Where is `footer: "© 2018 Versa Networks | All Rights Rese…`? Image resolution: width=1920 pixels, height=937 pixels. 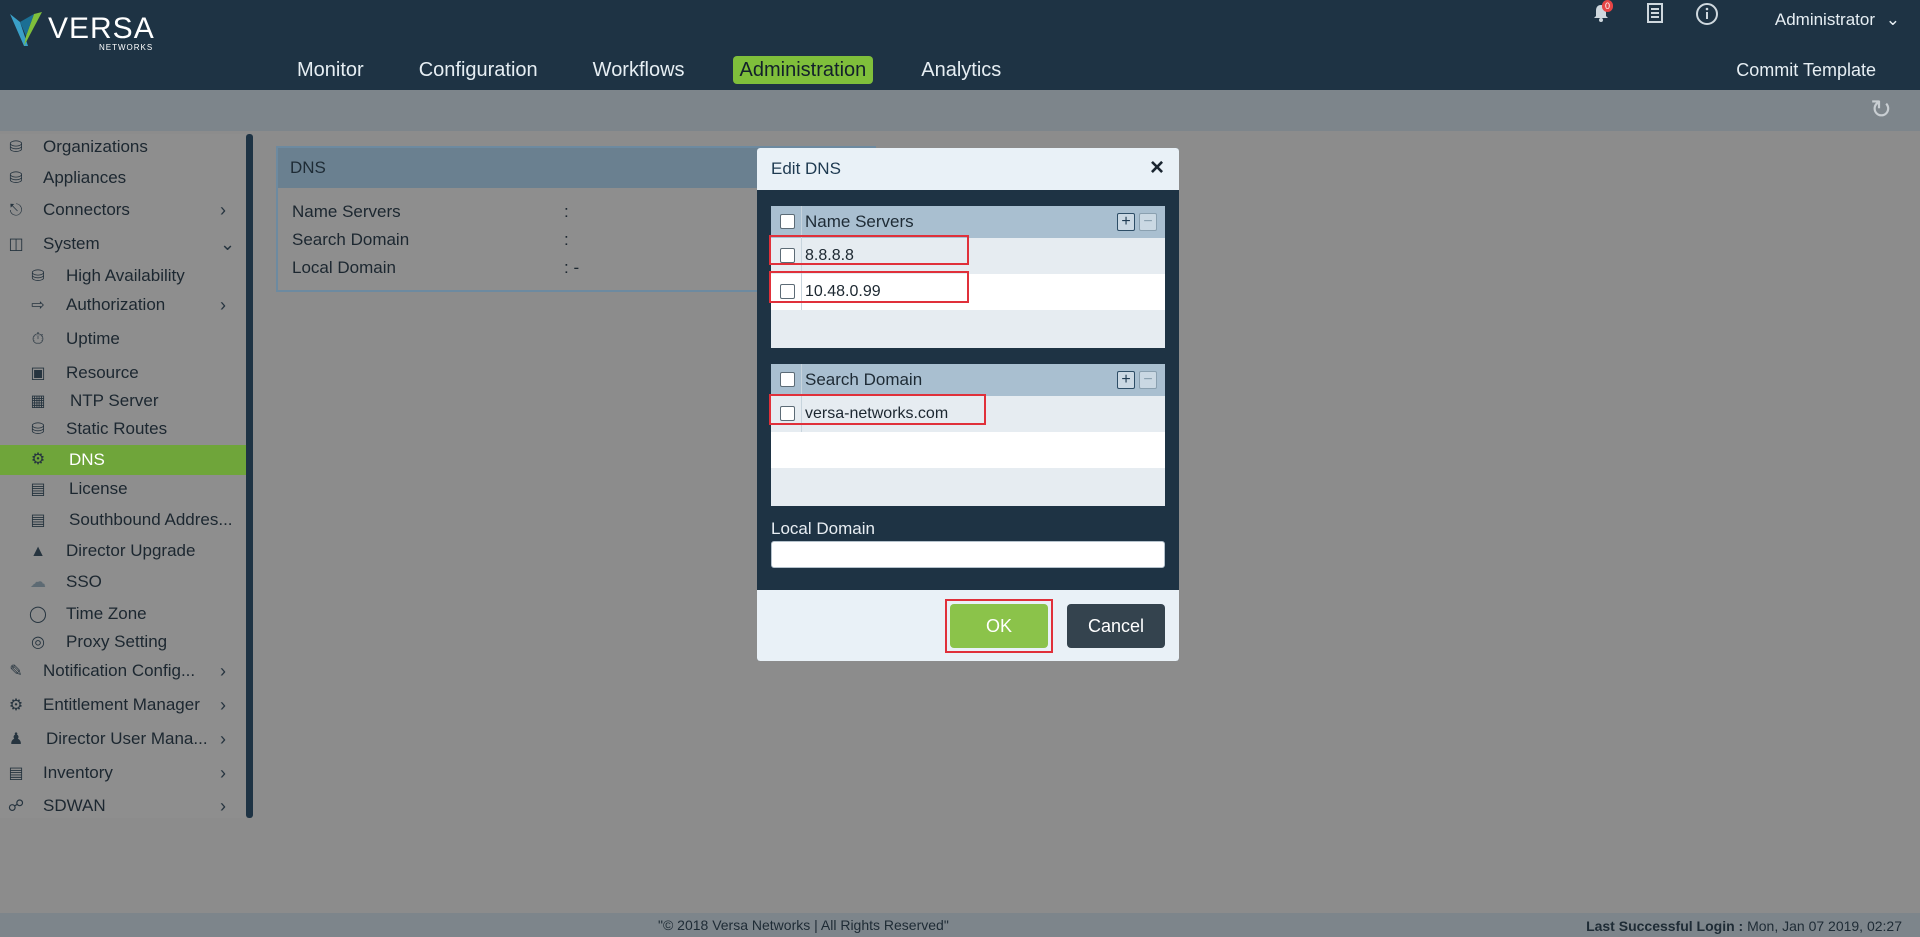
footer: "© 2018 Versa Networks | All Rights Rese… is located at coordinates (960, 925).